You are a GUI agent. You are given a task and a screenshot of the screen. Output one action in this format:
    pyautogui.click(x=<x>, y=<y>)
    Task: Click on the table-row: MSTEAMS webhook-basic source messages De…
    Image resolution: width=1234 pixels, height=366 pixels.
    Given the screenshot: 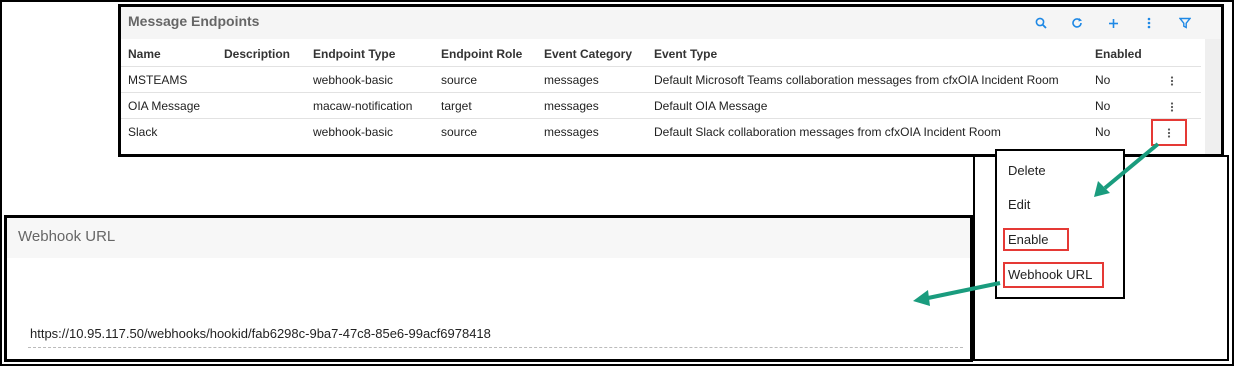 What is the action you would take?
    pyautogui.click(x=661, y=79)
    